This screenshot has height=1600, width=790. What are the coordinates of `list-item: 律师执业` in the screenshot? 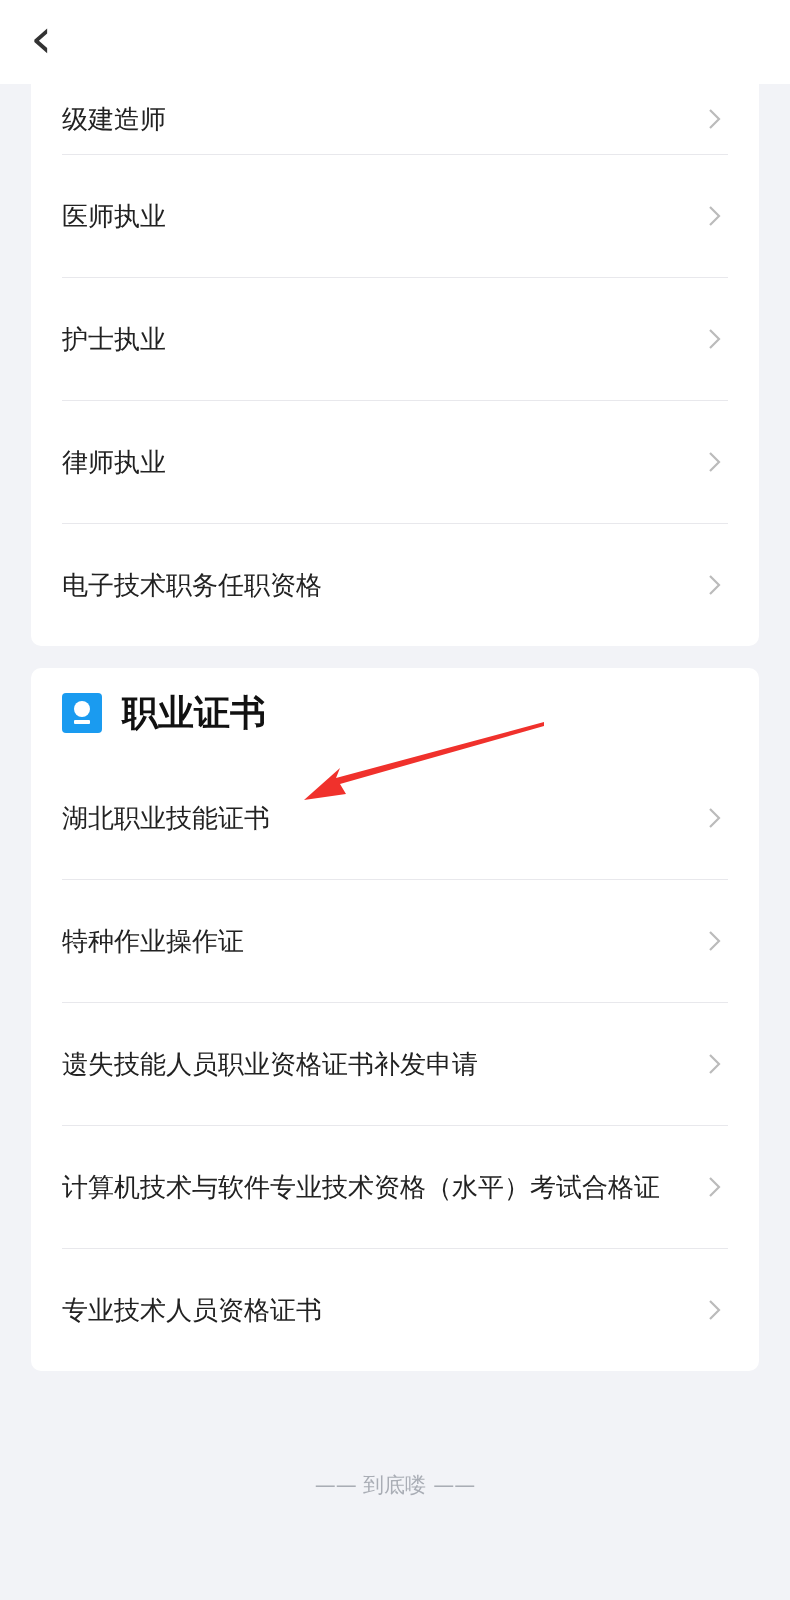 It's located at (395, 461).